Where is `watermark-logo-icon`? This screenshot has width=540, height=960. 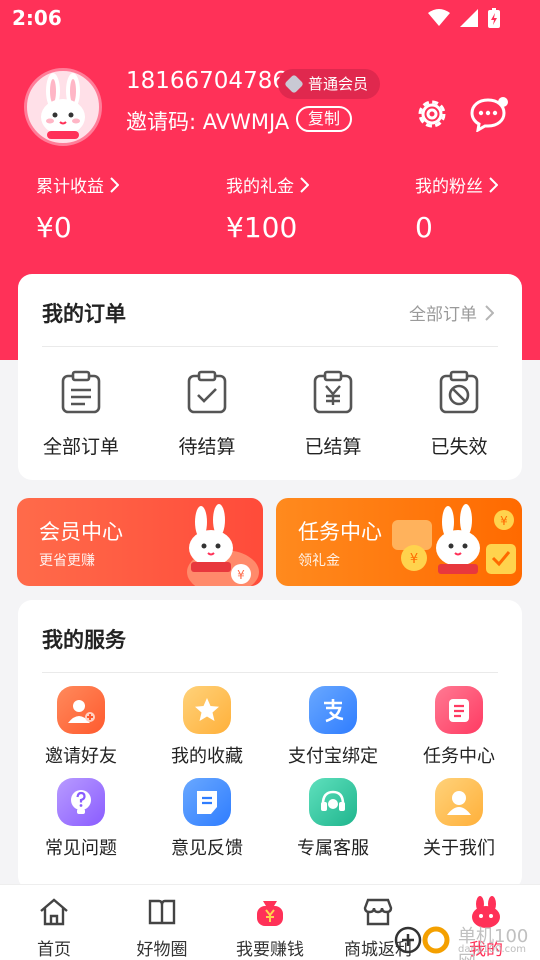
watermark-logo-icon is located at coordinates (422, 940).